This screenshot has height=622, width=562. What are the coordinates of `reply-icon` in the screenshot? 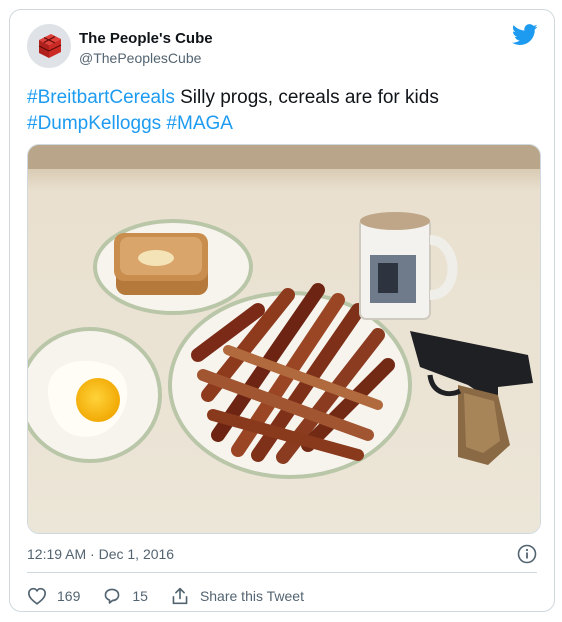 It's located at (112, 596).